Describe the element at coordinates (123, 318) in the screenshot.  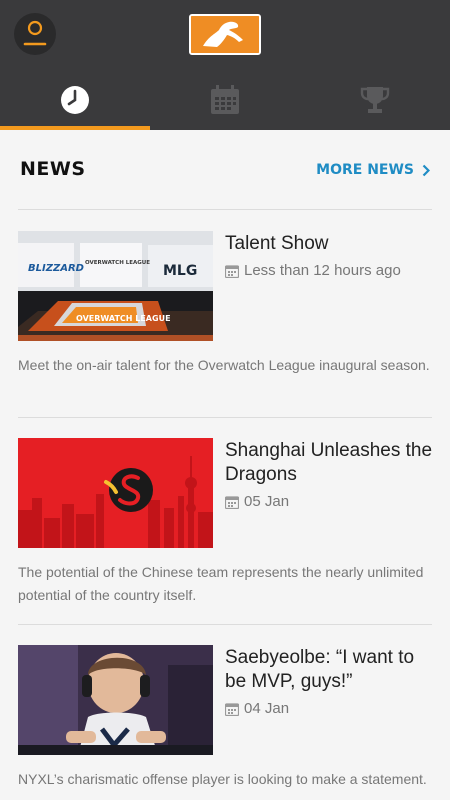
I see `thumb-brand: OVERWATCH LEAGUE` at that location.